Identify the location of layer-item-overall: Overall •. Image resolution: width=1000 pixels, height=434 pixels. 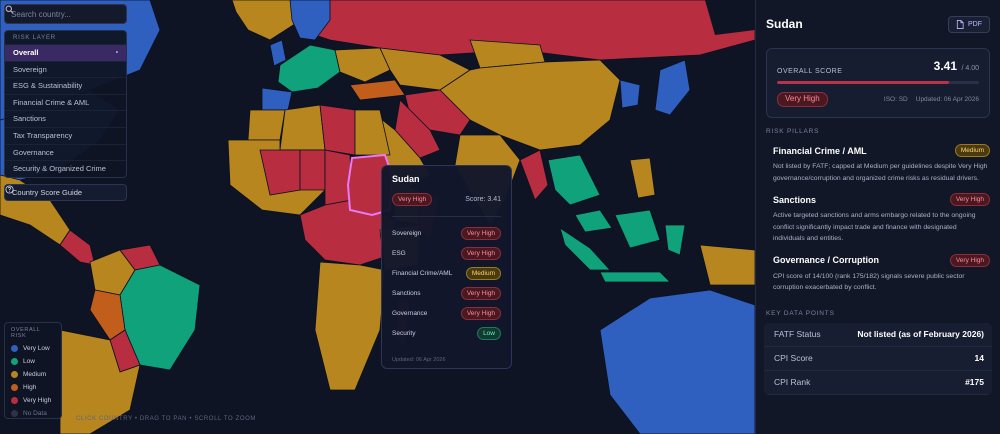
(65, 52).